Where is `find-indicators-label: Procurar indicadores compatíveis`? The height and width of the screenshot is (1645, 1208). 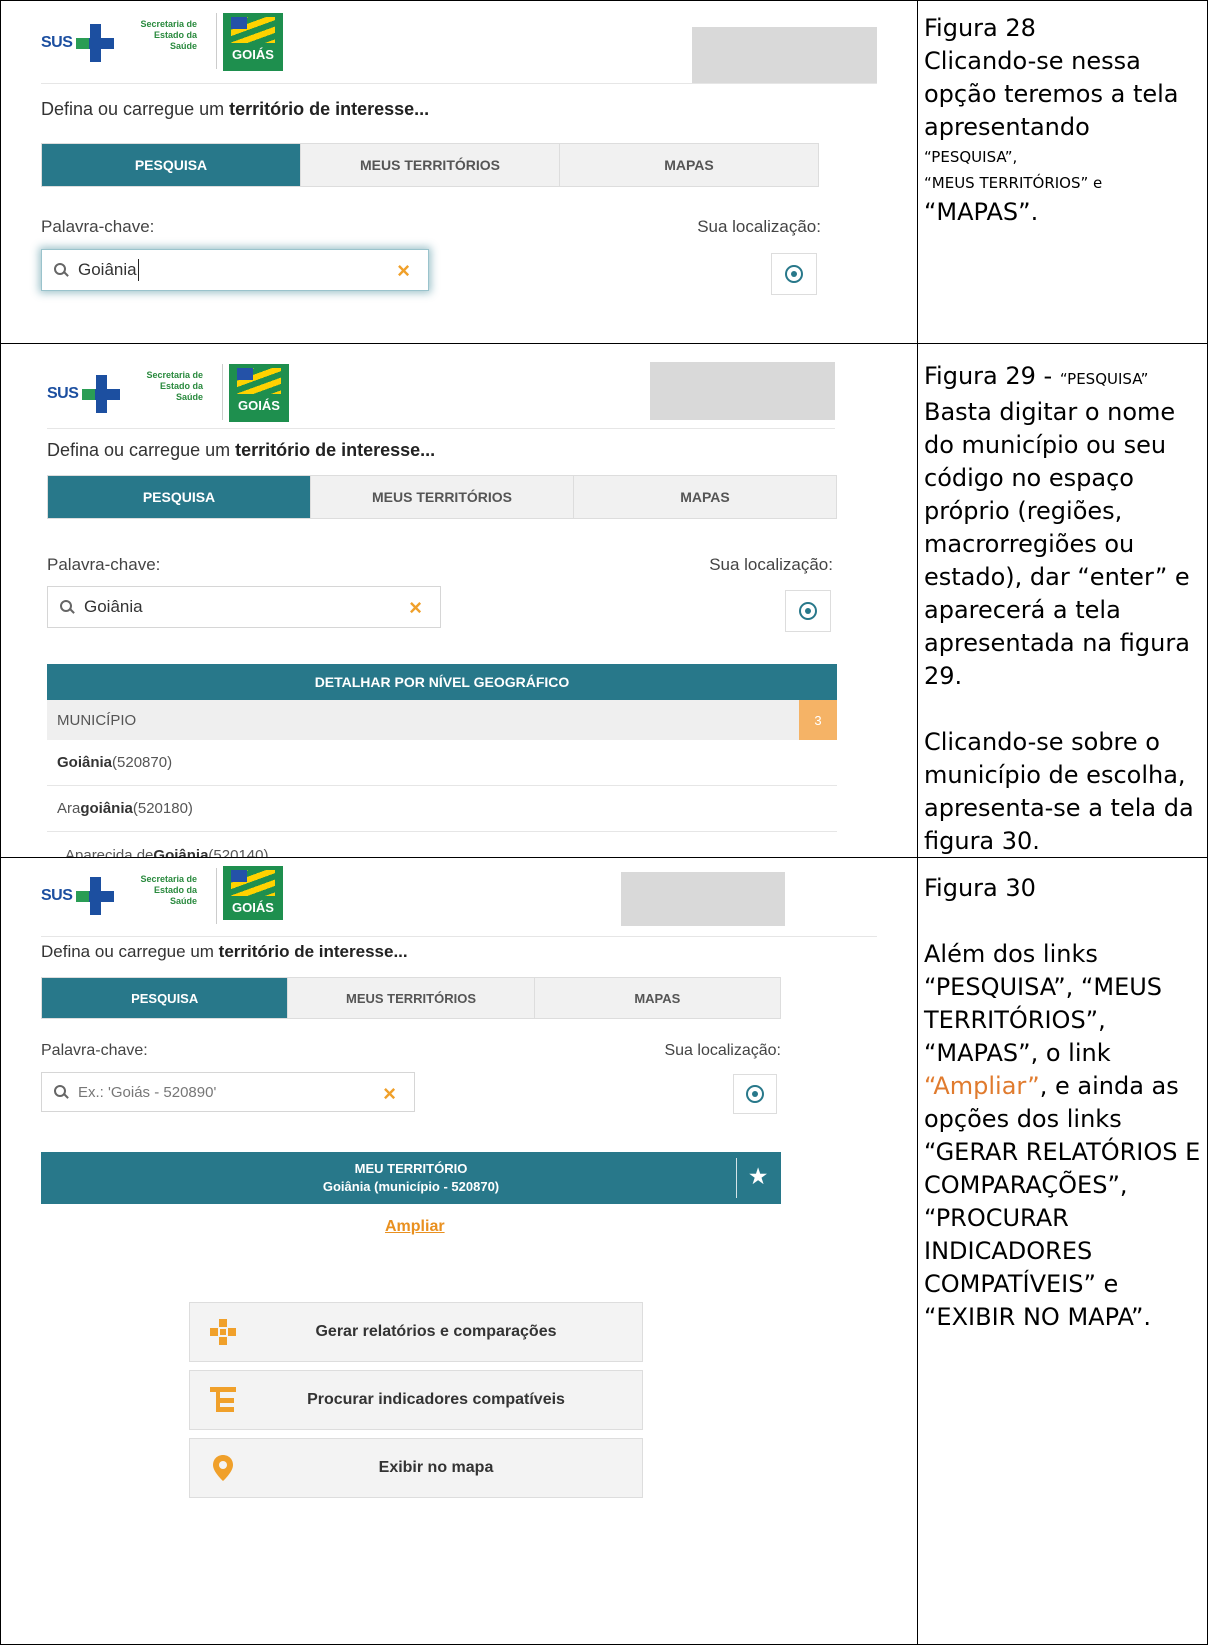 find-indicators-label: Procurar indicadores compatíveis is located at coordinates (436, 1399).